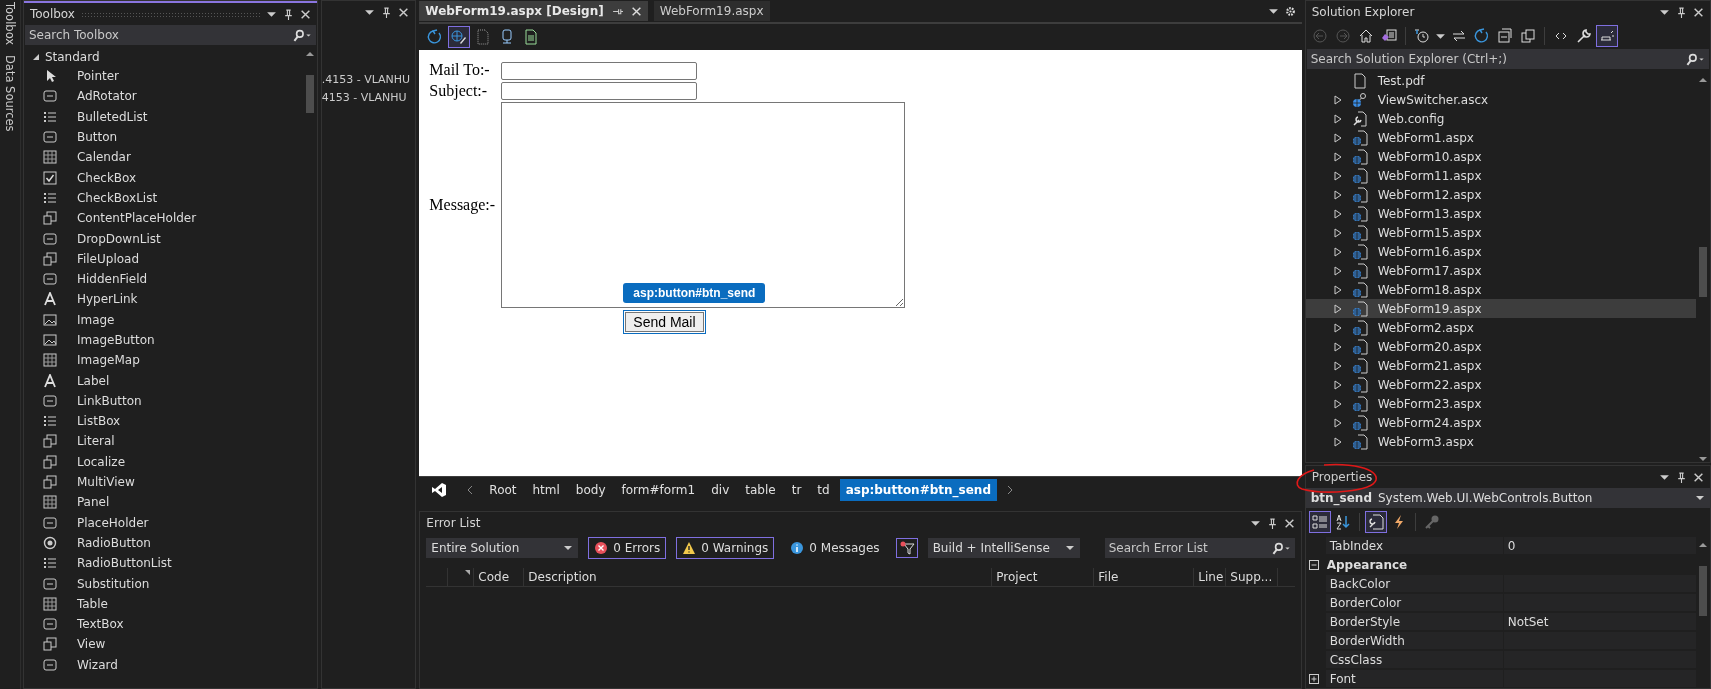 The width and height of the screenshot is (1711, 689). What do you see at coordinates (1500, 175) in the screenshot?
I see `solution-item: WebForm11.aspx` at bounding box center [1500, 175].